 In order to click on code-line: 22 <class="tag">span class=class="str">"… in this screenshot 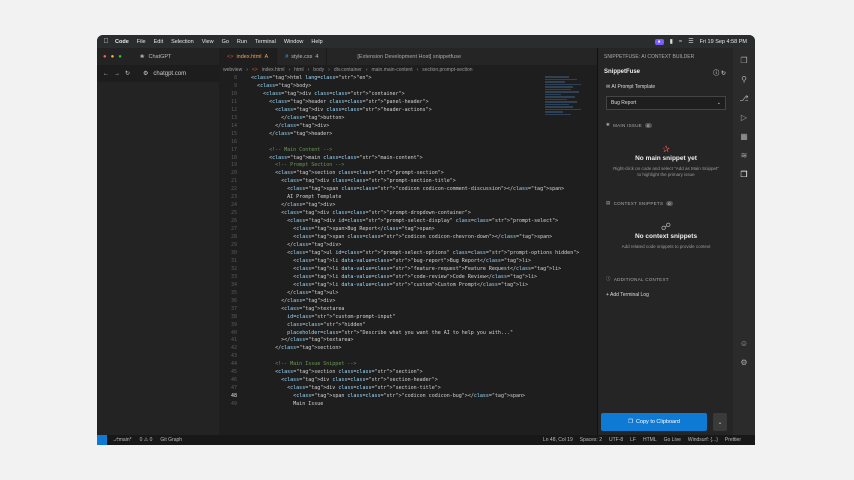, I will do `click(404, 190)`.